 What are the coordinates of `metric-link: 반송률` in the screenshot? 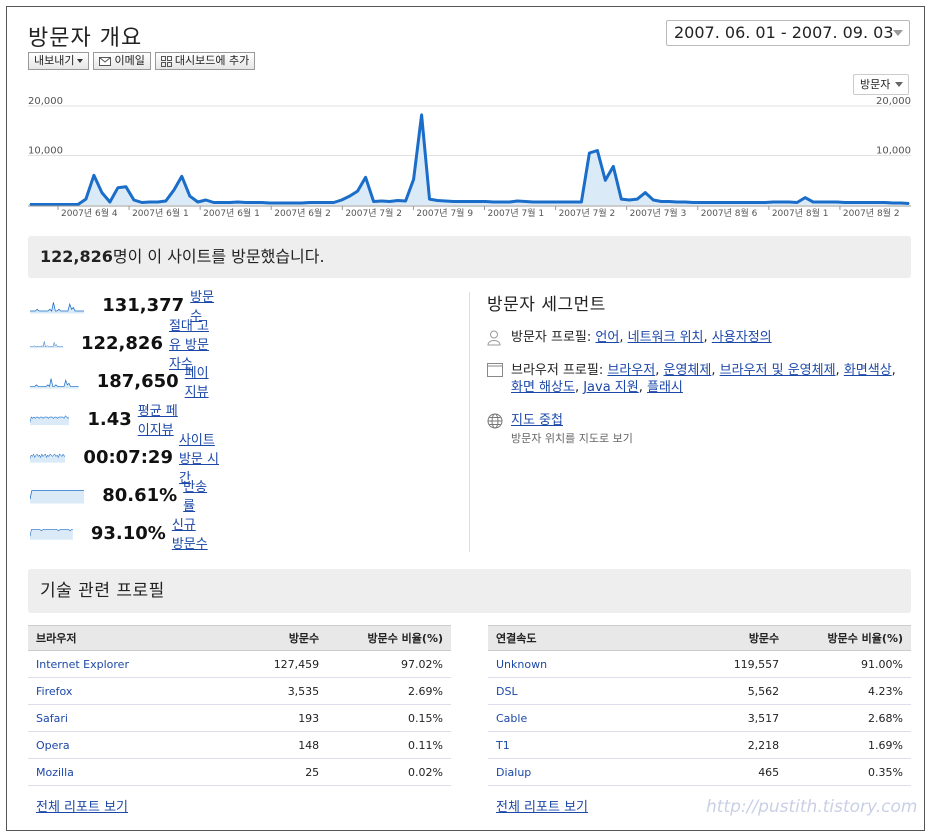 It's located at (197, 495).